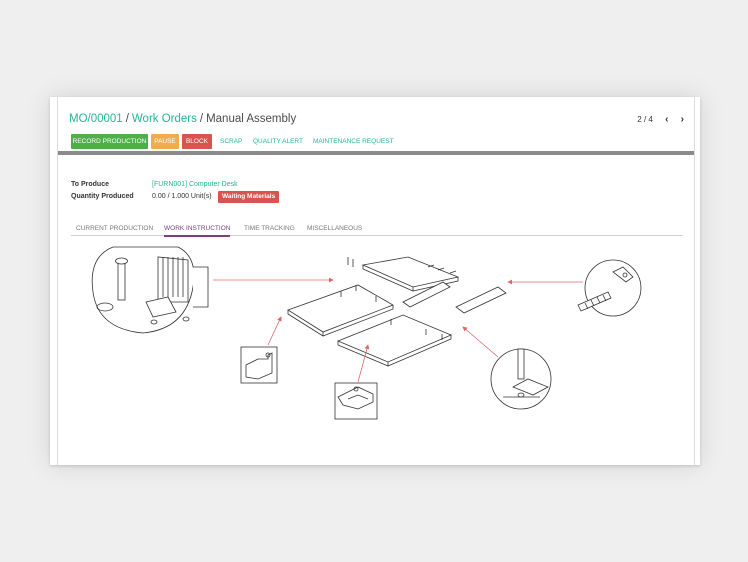 This screenshot has width=748, height=562. I want to click on edge-profile-detail-illustration, so click(356, 401).